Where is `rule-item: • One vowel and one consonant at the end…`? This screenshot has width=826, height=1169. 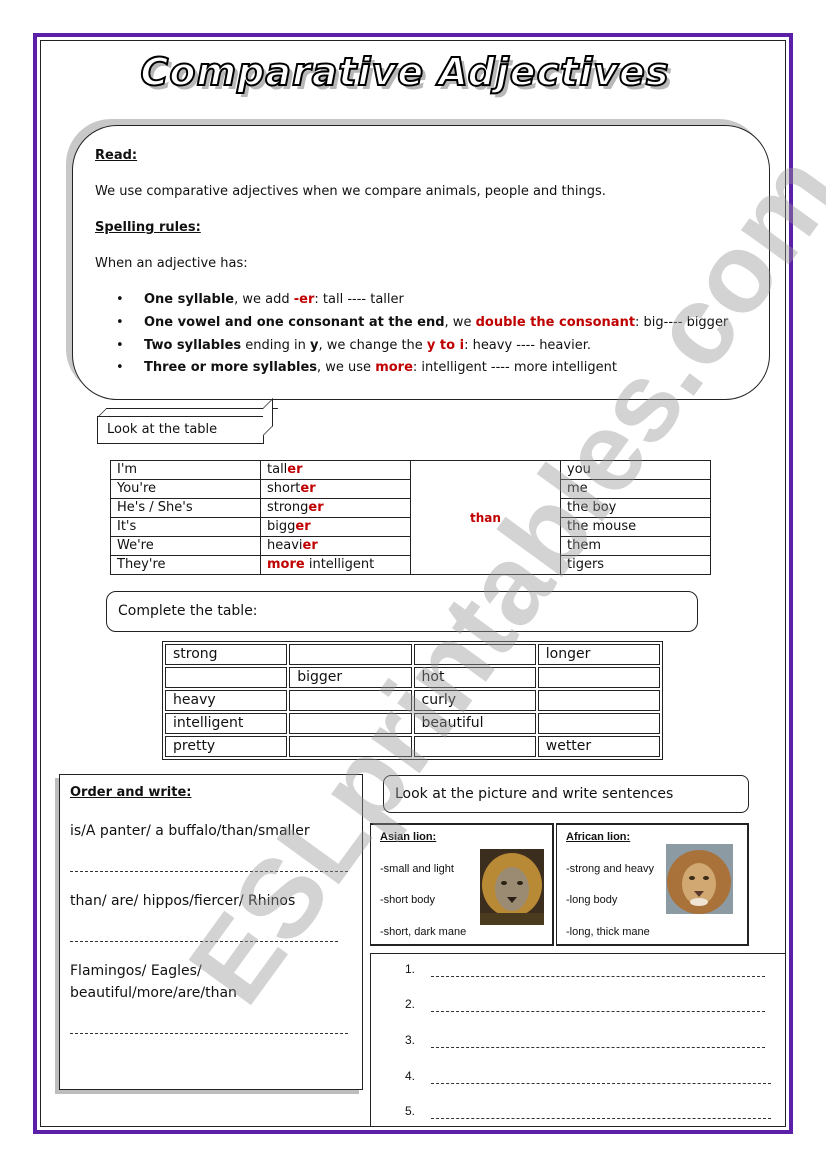 rule-item: • One vowel and one consonant at the end… is located at coordinates (422, 322).